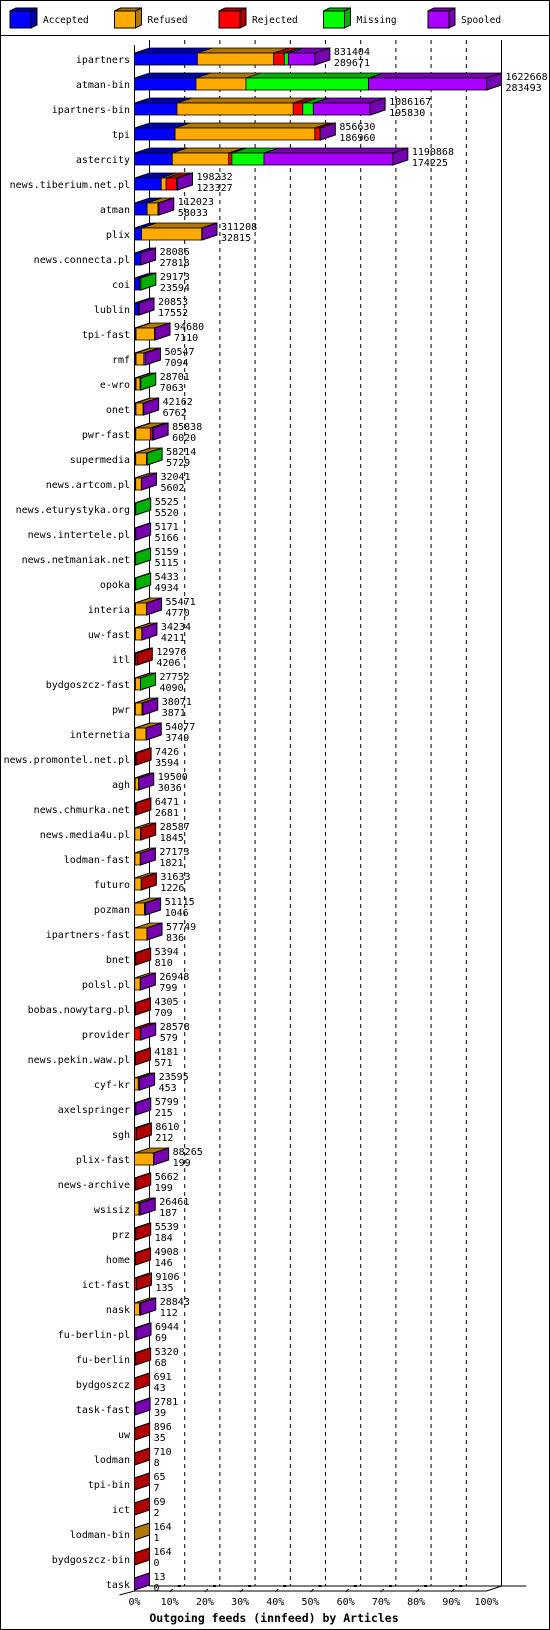 The height and width of the screenshot is (1630, 550). What do you see at coordinates (34, 18) in the screenshot?
I see `legend-swatch-side-accepted` at bounding box center [34, 18].